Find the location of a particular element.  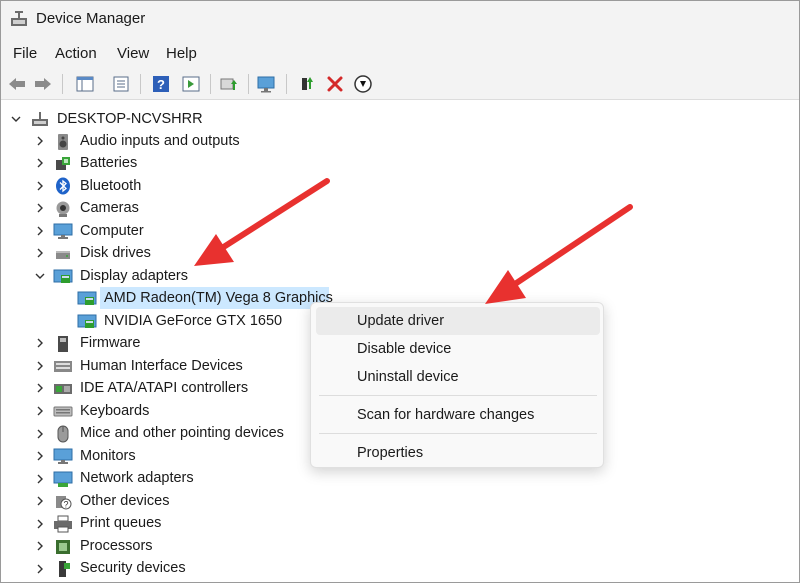

computer-root-icon is located at coordinates (40, 119).